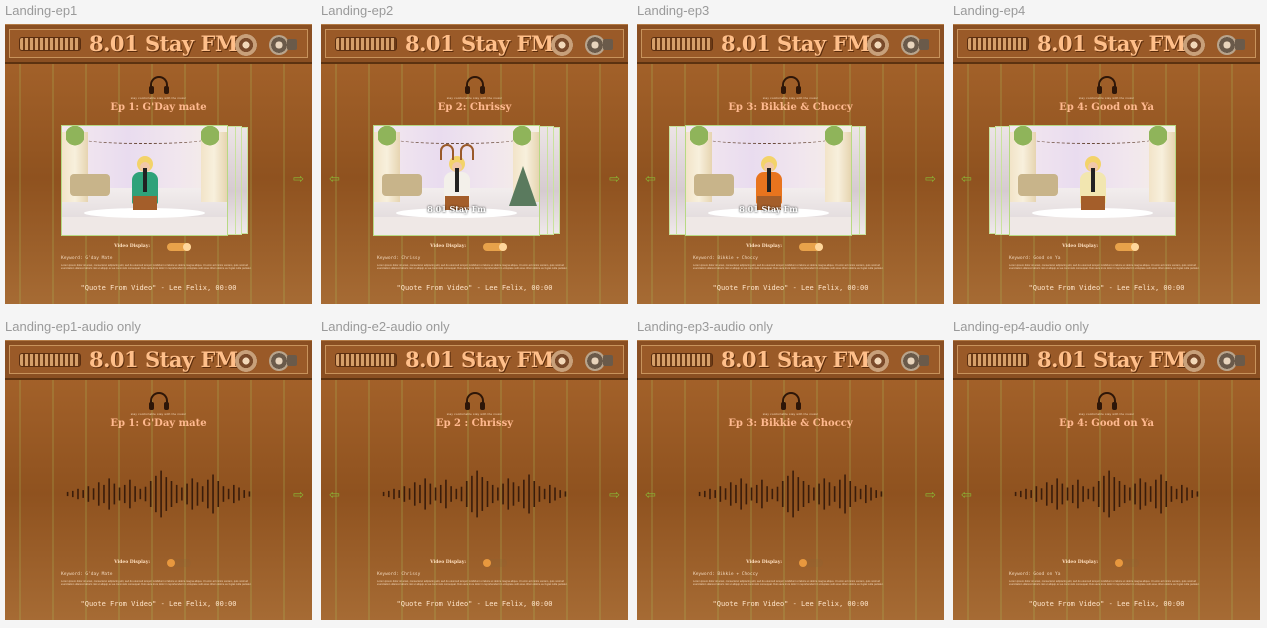 The width and height of the screenshot is (1267, 628). I want to click on tagline: stay comfortable stay with the music, so click(1106, 98).